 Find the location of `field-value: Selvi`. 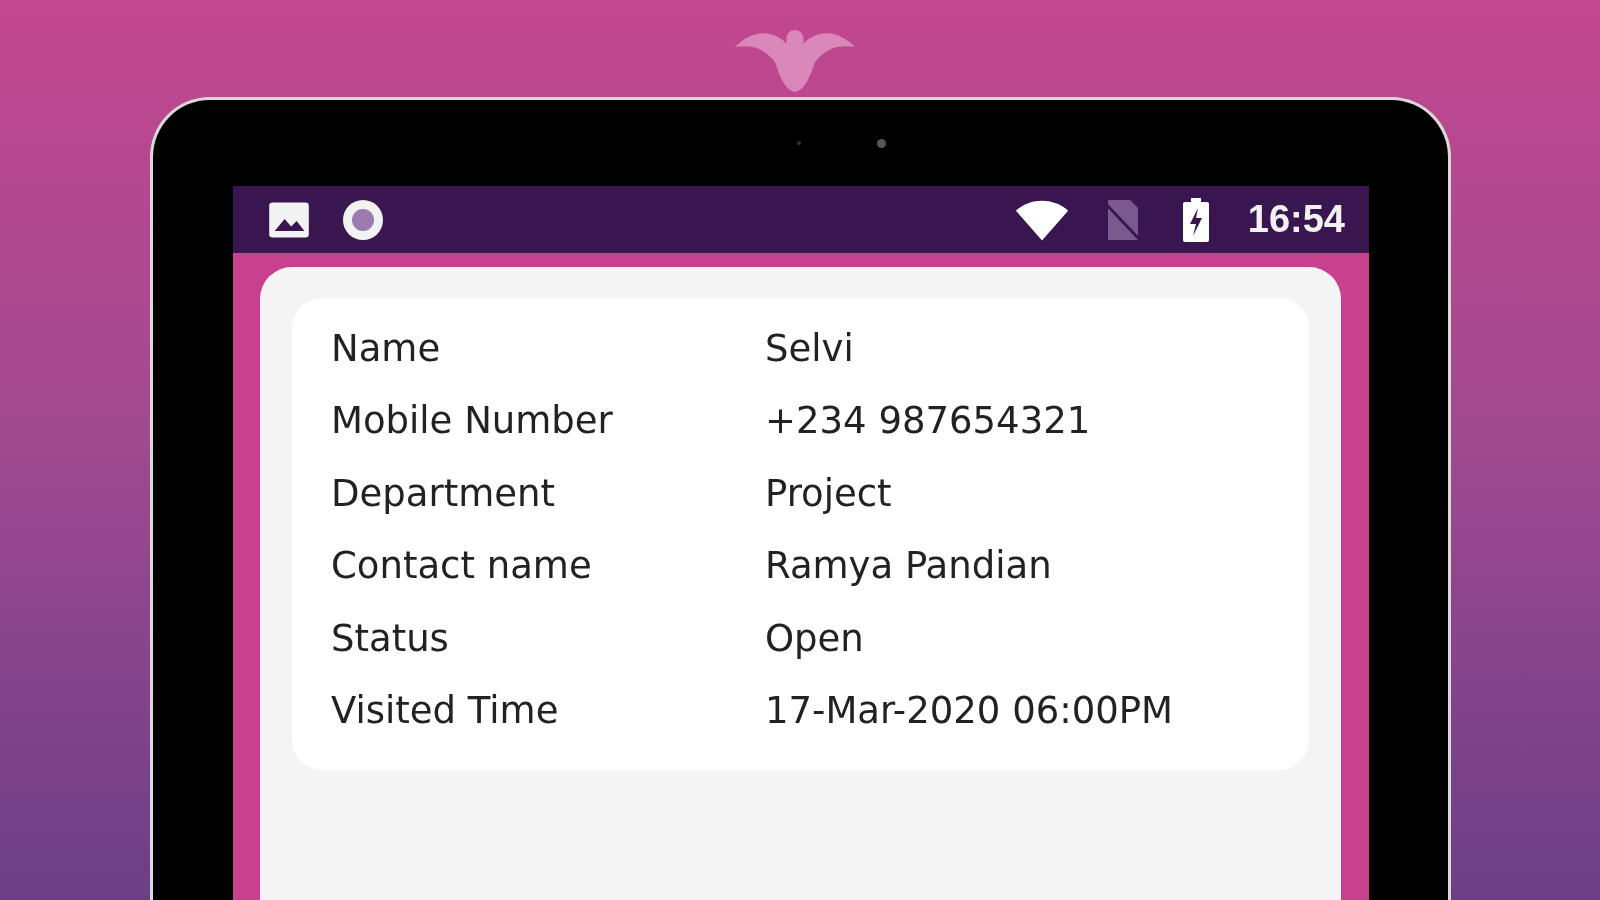

field-value: Selvi is located at coordinates (809, 348).